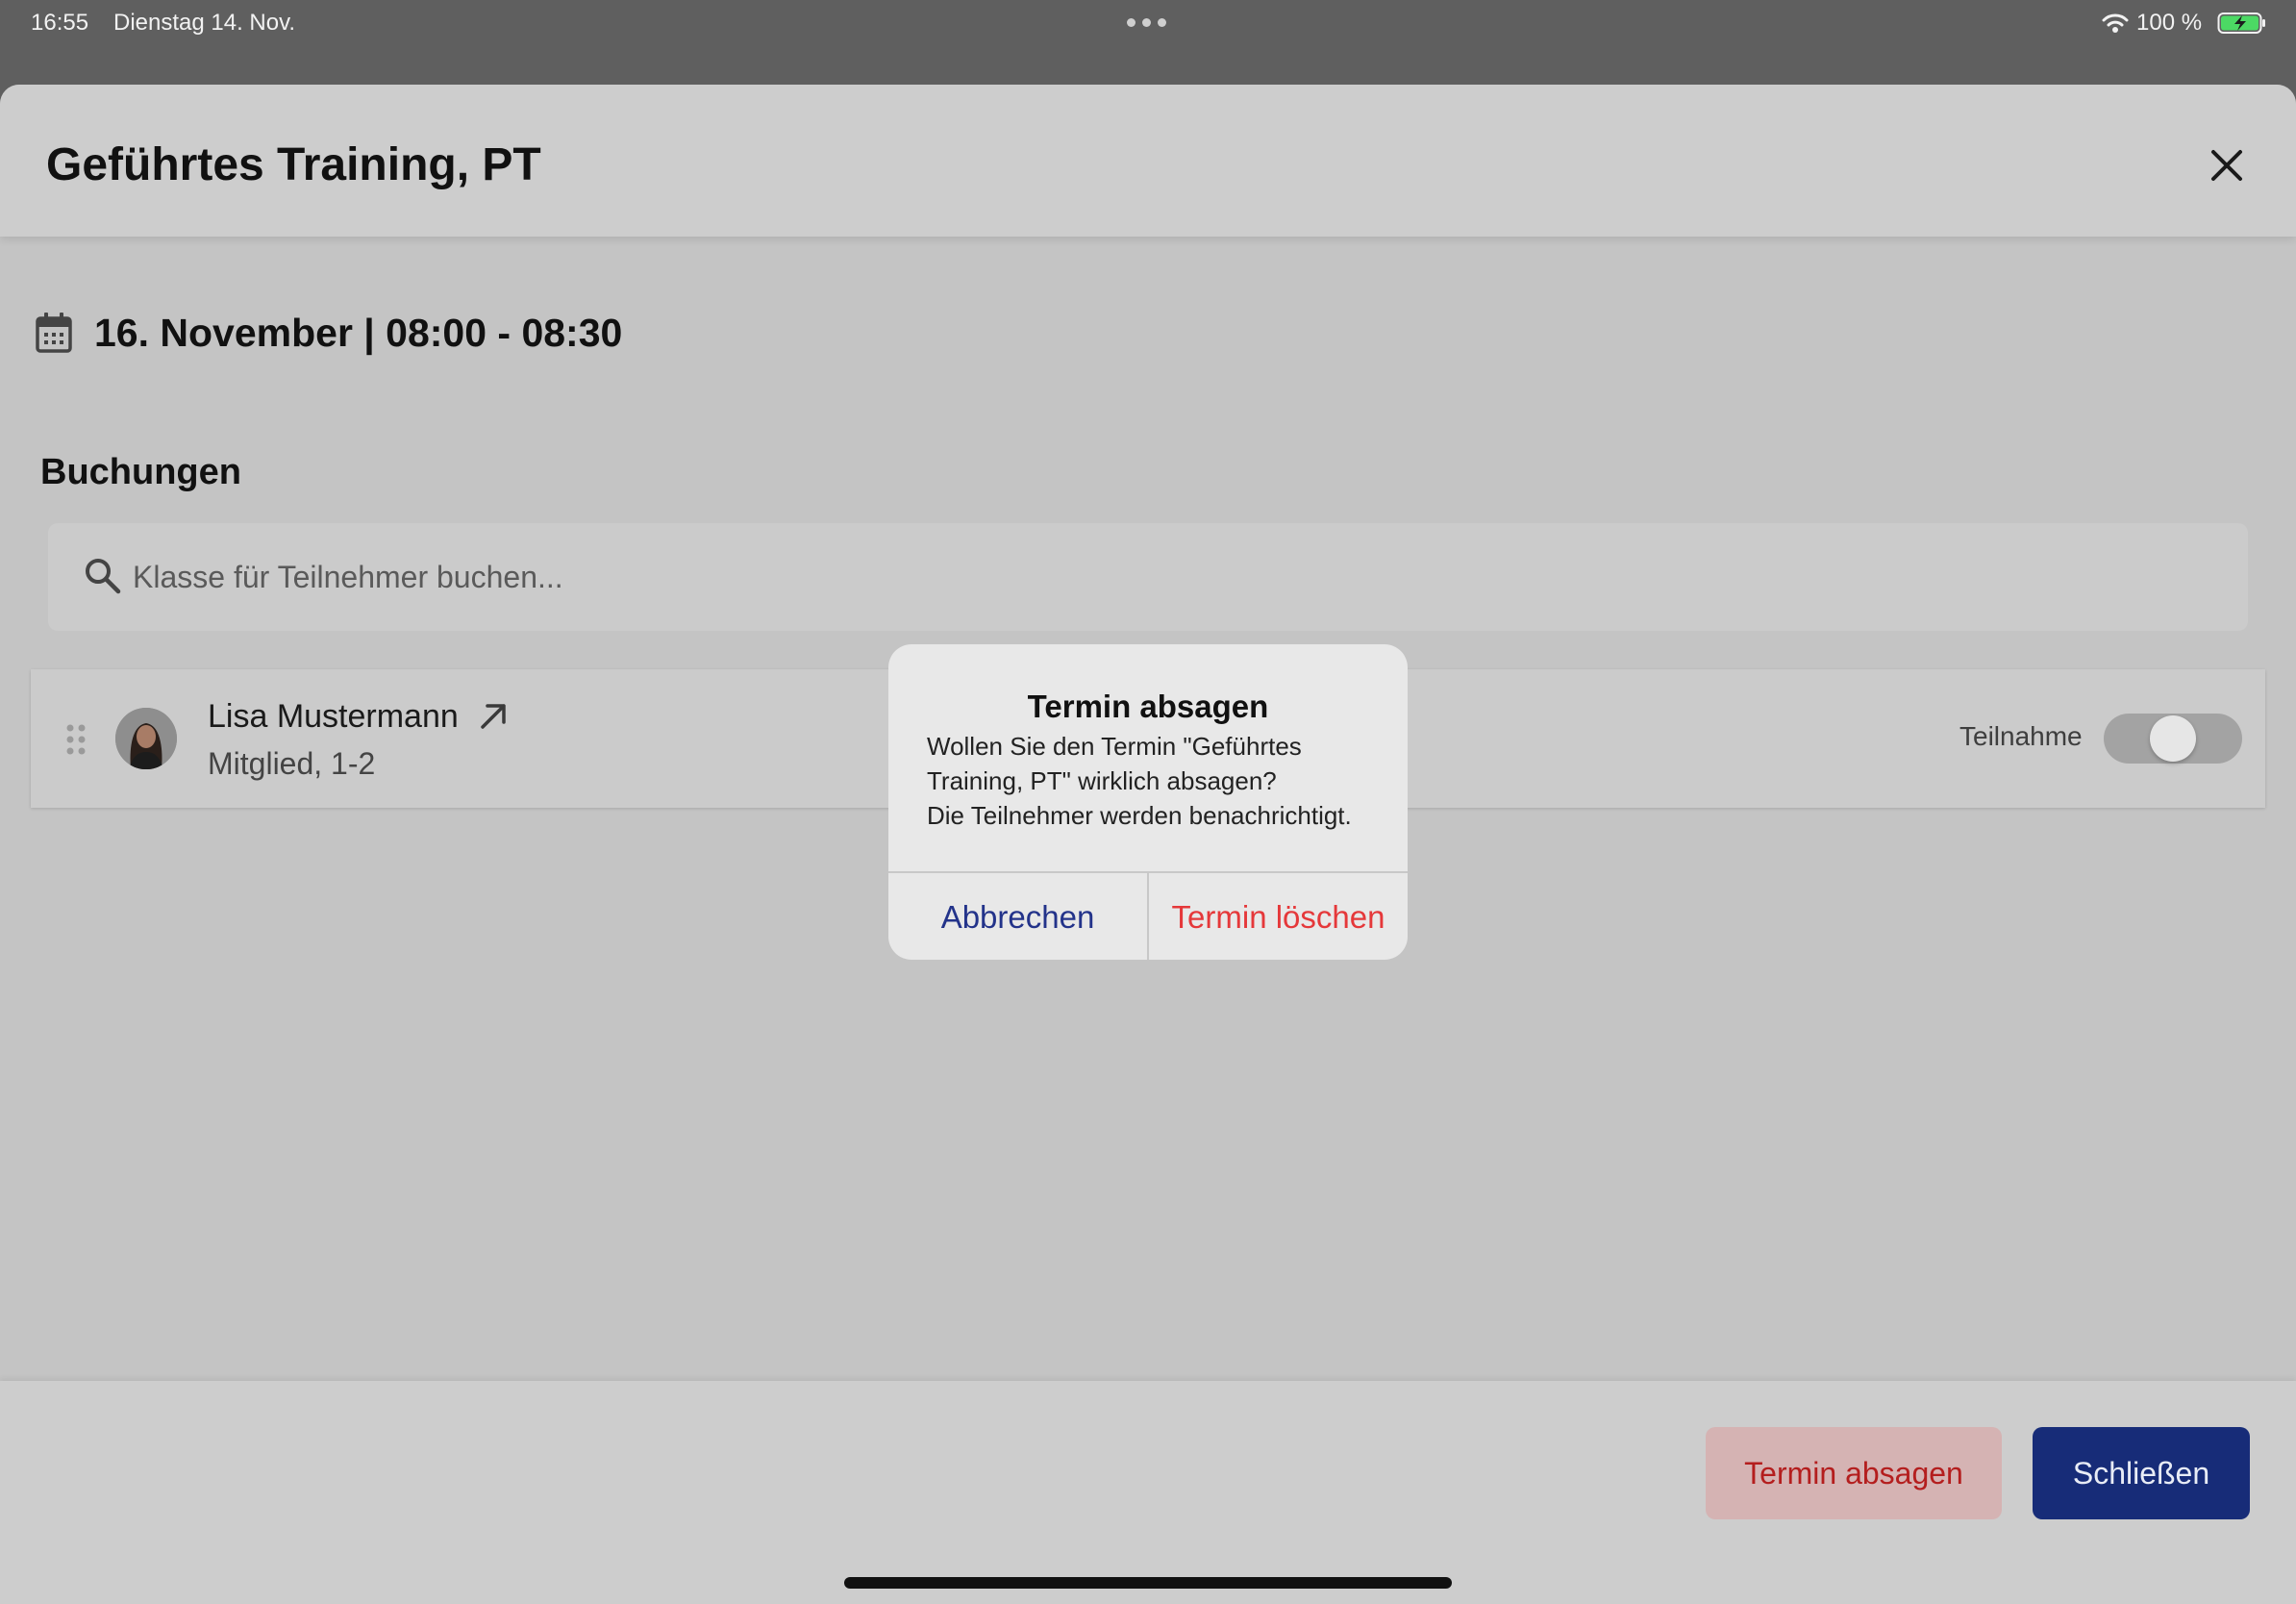  What do you see at coordinates (2021, 736) in the screenshot?
I see `attendance-label: Teilnahme` at bounding box center [2021, 736].